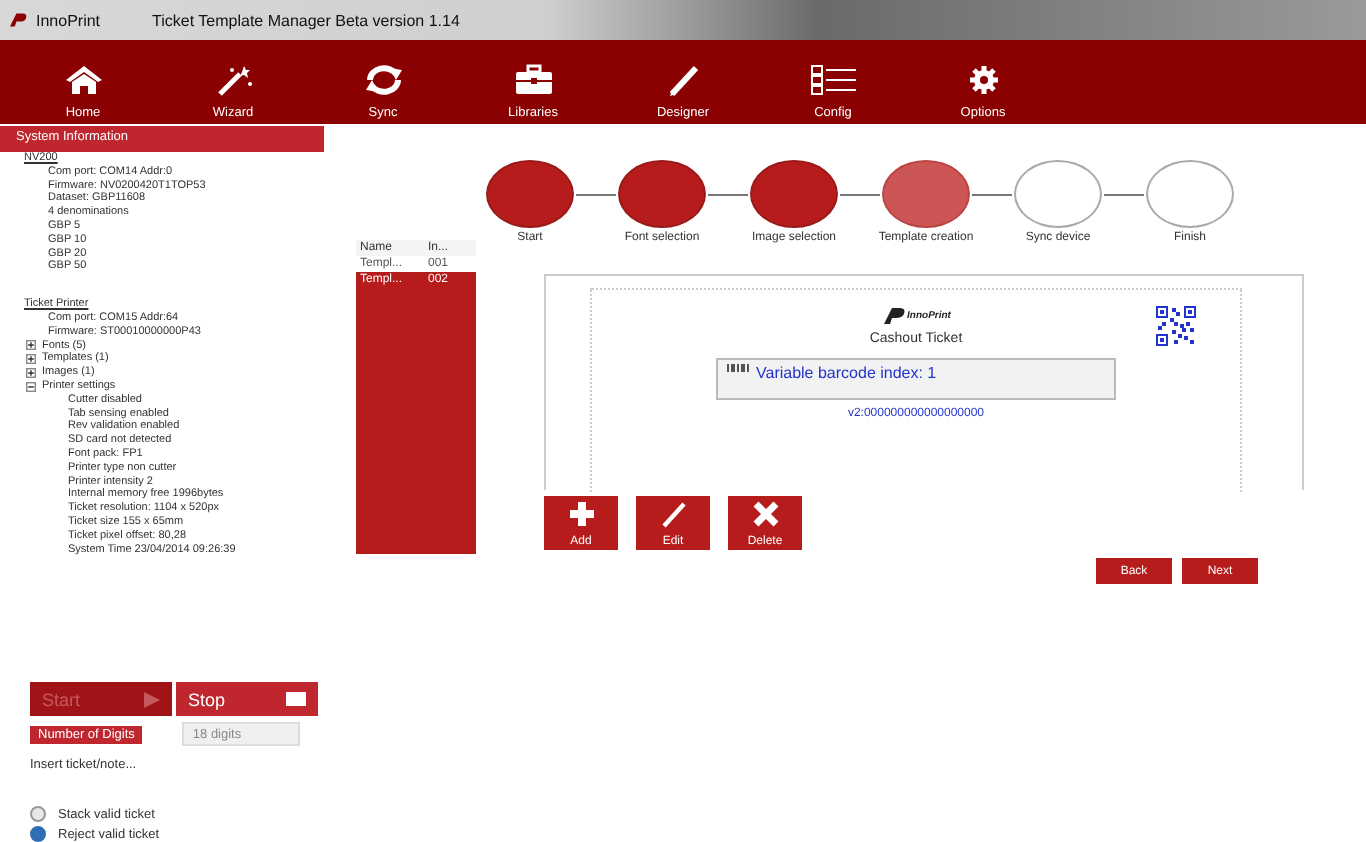  Describe the element at coordinates (533, 80) in the screenshot. I see `briefcase-icon` at that location.